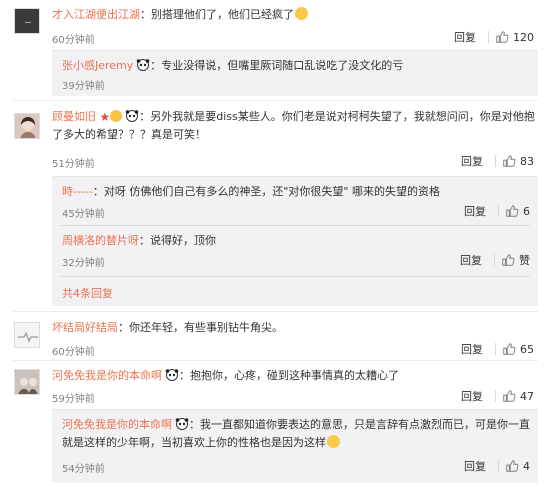 The width and height of the screenshot is (550, 485). I want to click on reply-actions: 回复 4, so click(497, 466).